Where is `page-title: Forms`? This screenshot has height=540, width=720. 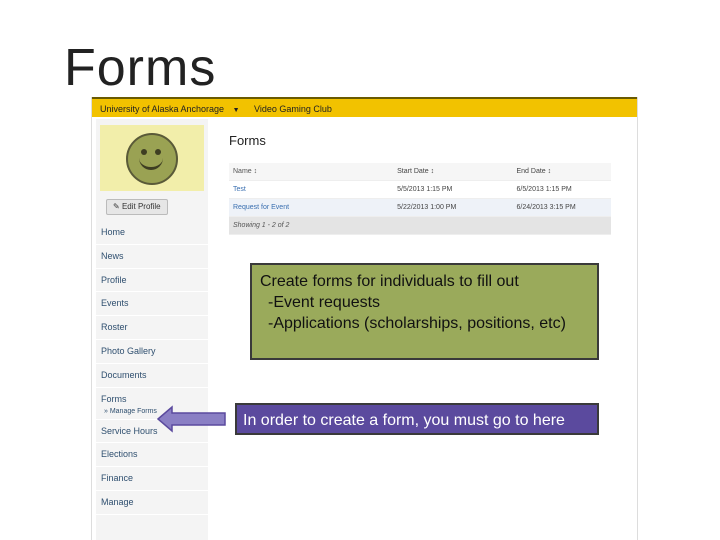
page-title: Forms is located at coordinates (247, 140).